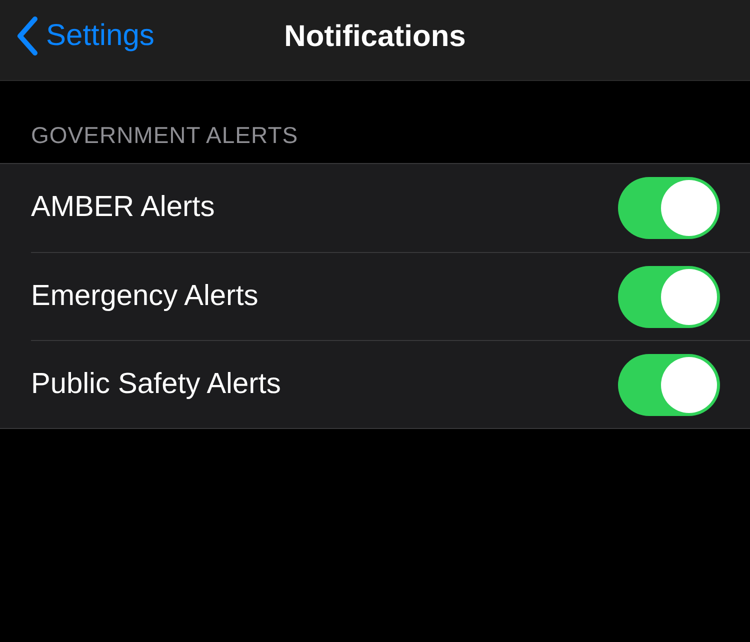 The image size is (750, 642). I want to click on row-label: AMBER Alerts, so click(123, 208).